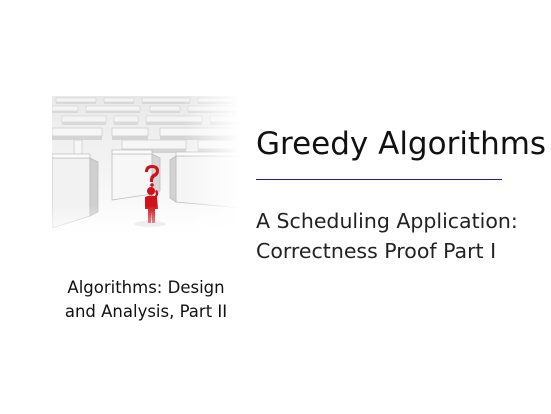 The height and width of the screenshot is (414, 551). What do you see at coordinates (401, 144) in the screenshot?
I see `slide-title: Greedy Algorithms` at bounding box center [401, 144].